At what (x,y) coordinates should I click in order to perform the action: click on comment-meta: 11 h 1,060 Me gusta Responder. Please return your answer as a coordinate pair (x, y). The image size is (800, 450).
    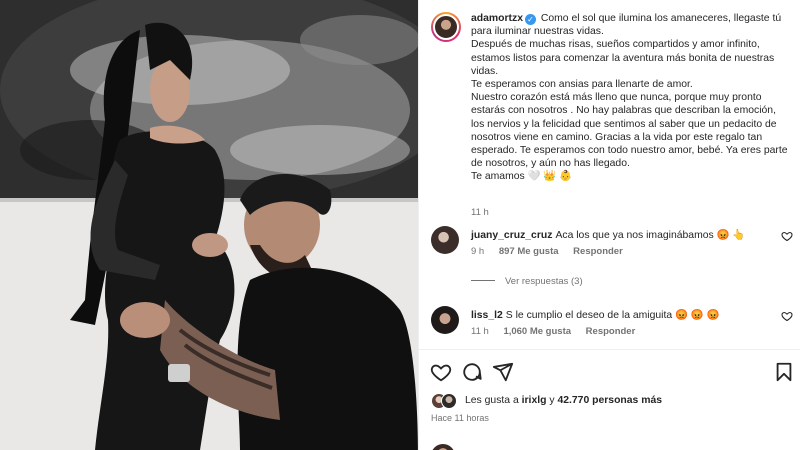
    Looking at the image, I should click on (559, 331).